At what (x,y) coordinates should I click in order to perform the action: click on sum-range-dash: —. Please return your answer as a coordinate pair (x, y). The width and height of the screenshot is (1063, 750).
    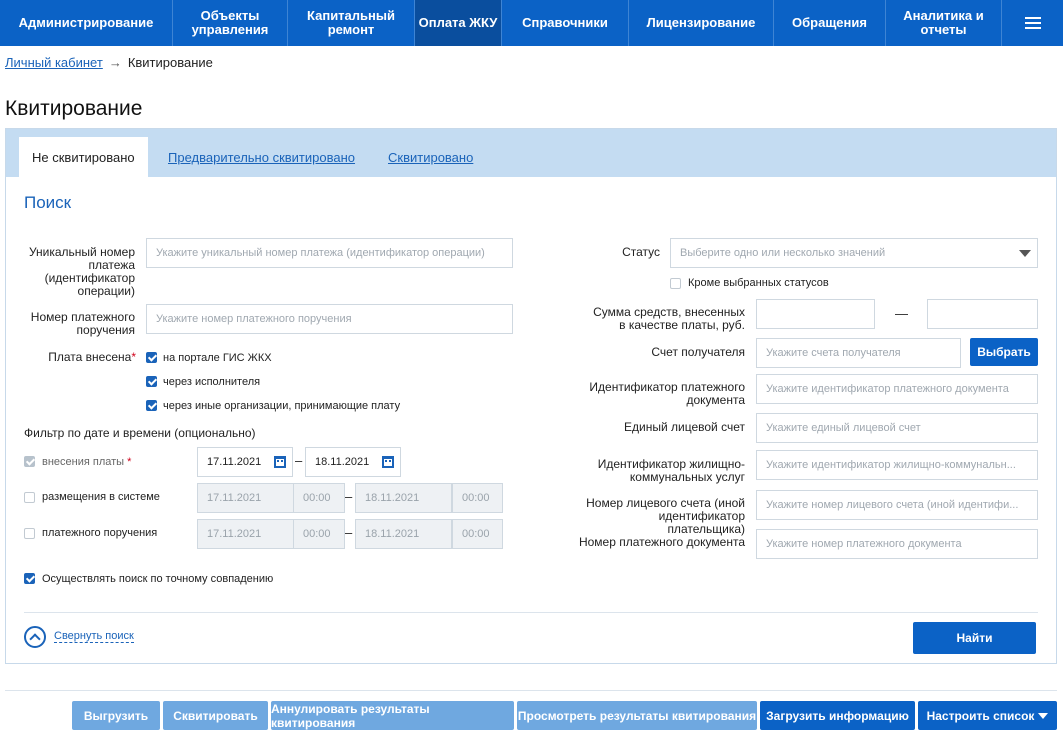
    Looking at the image, I should click on (901, 313).